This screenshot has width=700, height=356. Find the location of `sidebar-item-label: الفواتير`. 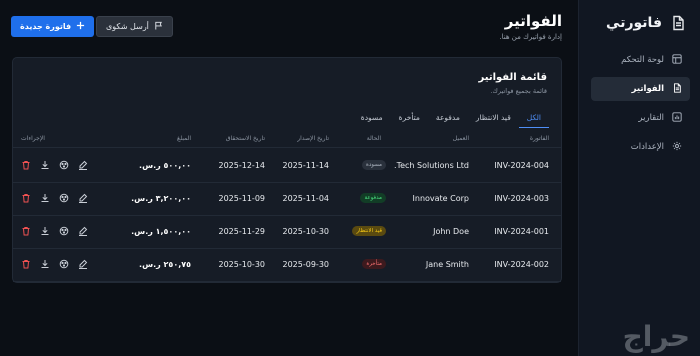

sidebar-item-label: الفواتير is located at coordinates (647, 89).